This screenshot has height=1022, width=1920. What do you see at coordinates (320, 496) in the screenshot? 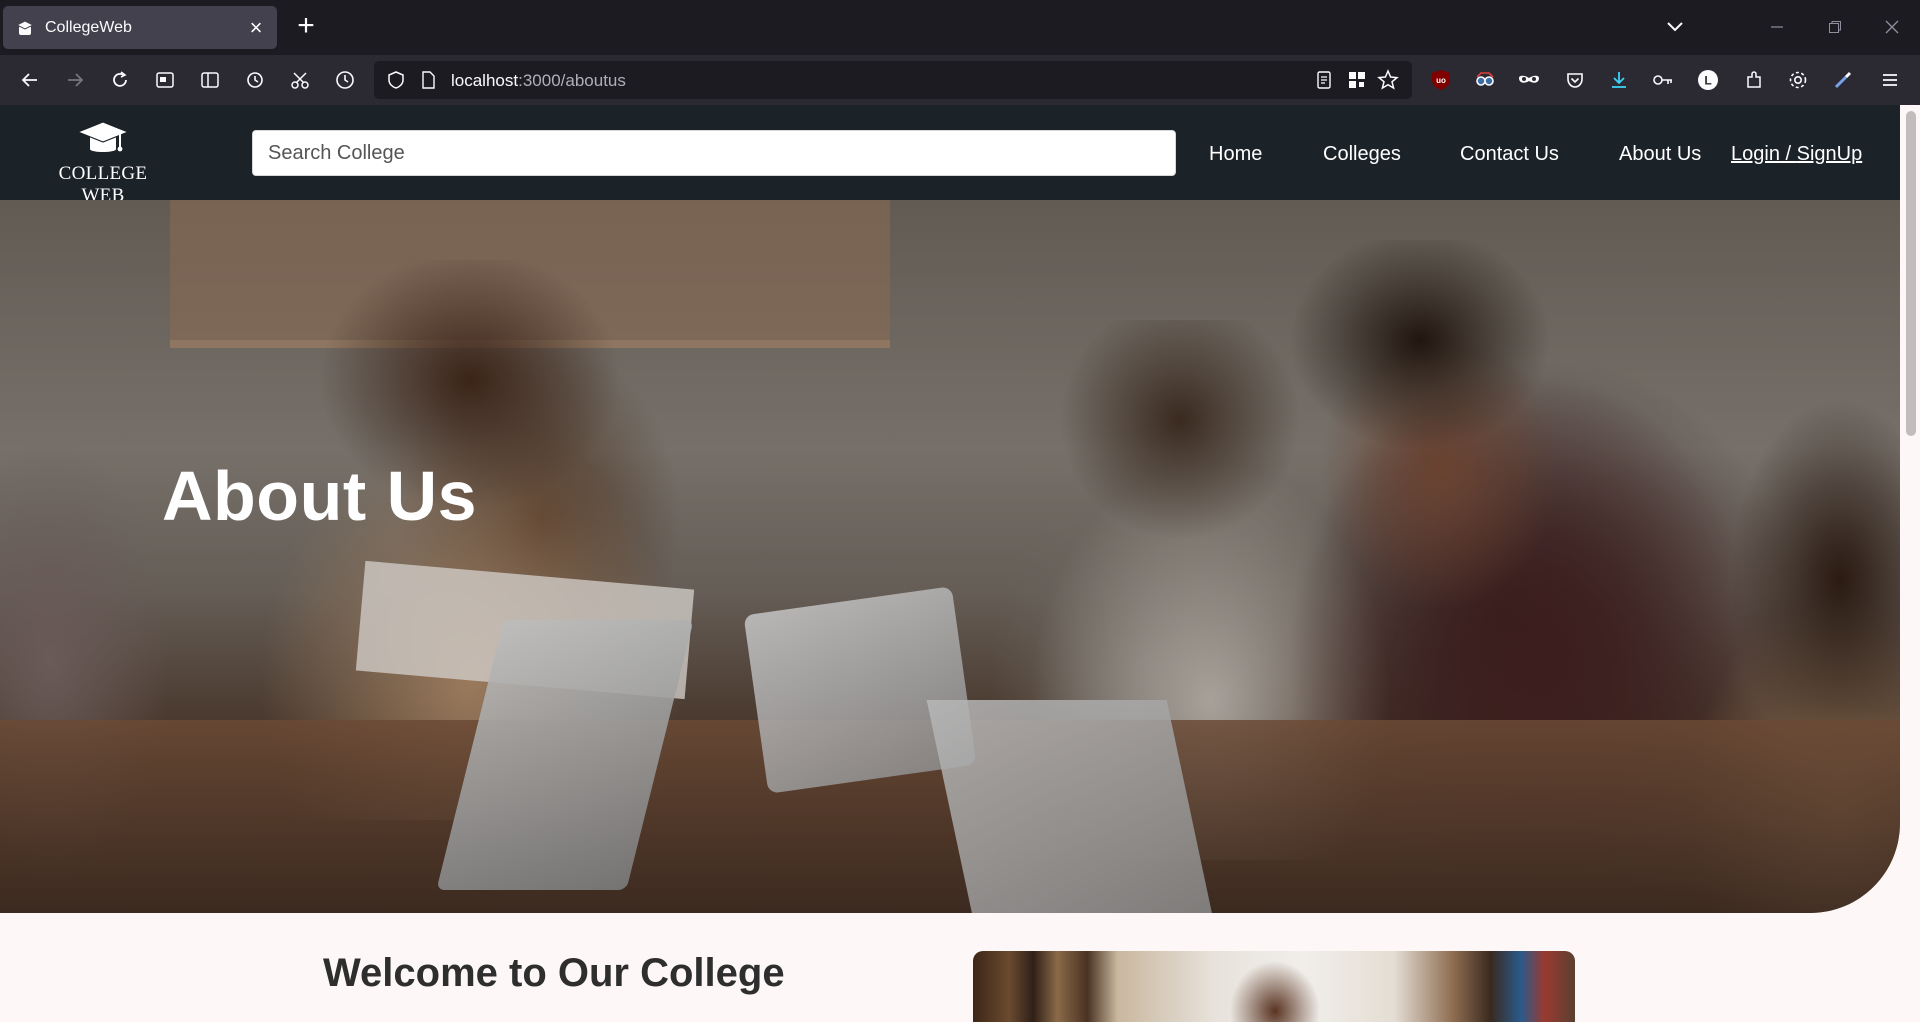
I see `hero-title: About Us` at bounding box center [320, 496].